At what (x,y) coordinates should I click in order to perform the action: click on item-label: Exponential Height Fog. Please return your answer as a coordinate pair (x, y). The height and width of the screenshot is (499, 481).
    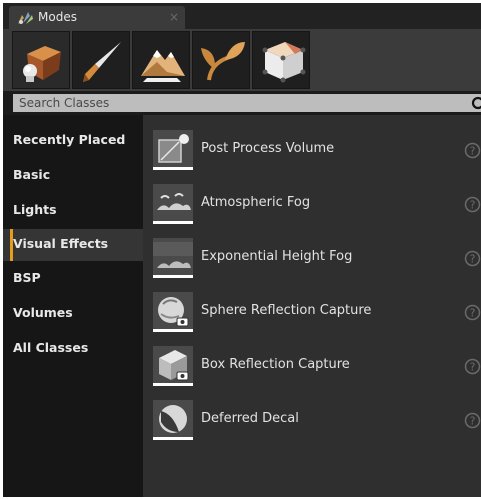
    Looking at the image, I should click on (277, 256).